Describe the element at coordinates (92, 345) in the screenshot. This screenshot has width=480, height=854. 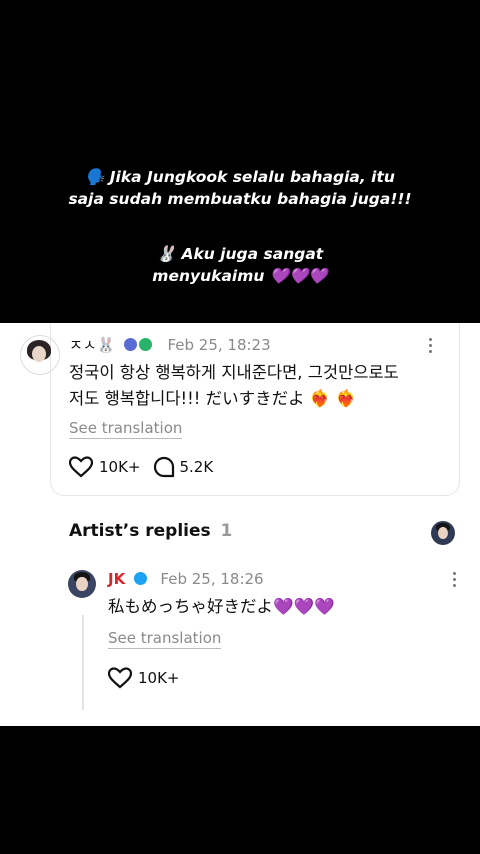
I see `post-username: ㅈㅅ🐰` at that location.